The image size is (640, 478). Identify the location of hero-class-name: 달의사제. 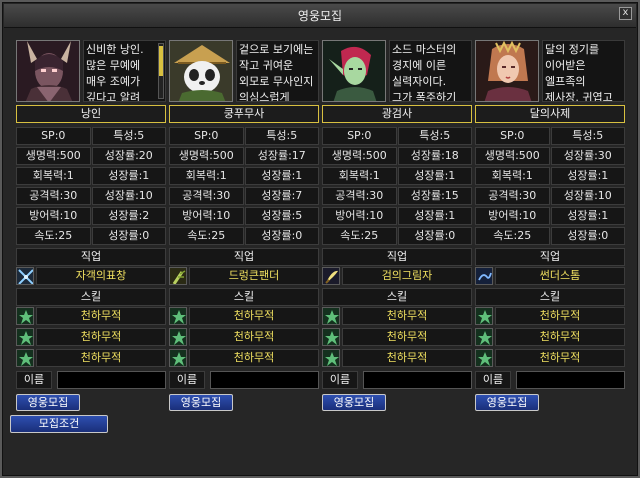
(550, 114).